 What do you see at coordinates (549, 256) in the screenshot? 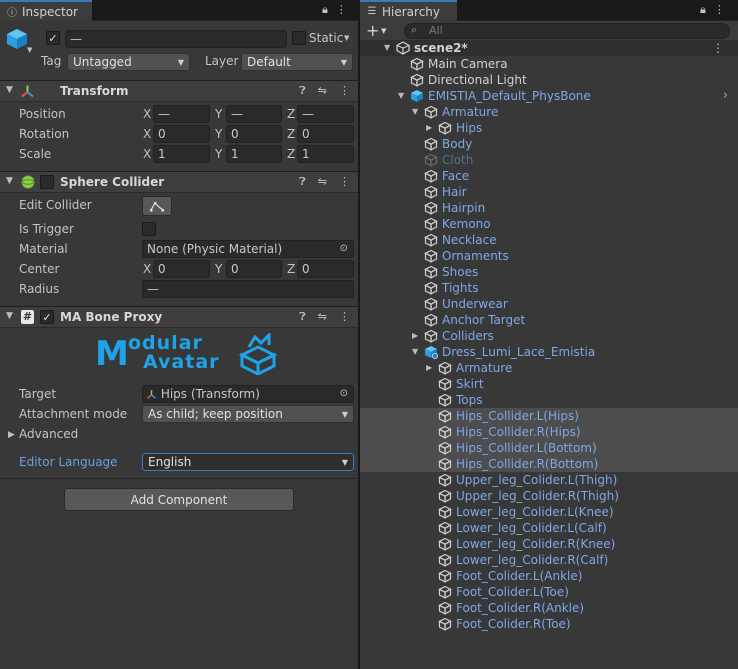
I see `hierarchy-row: Ornaments` at bounding box center [549, 256].